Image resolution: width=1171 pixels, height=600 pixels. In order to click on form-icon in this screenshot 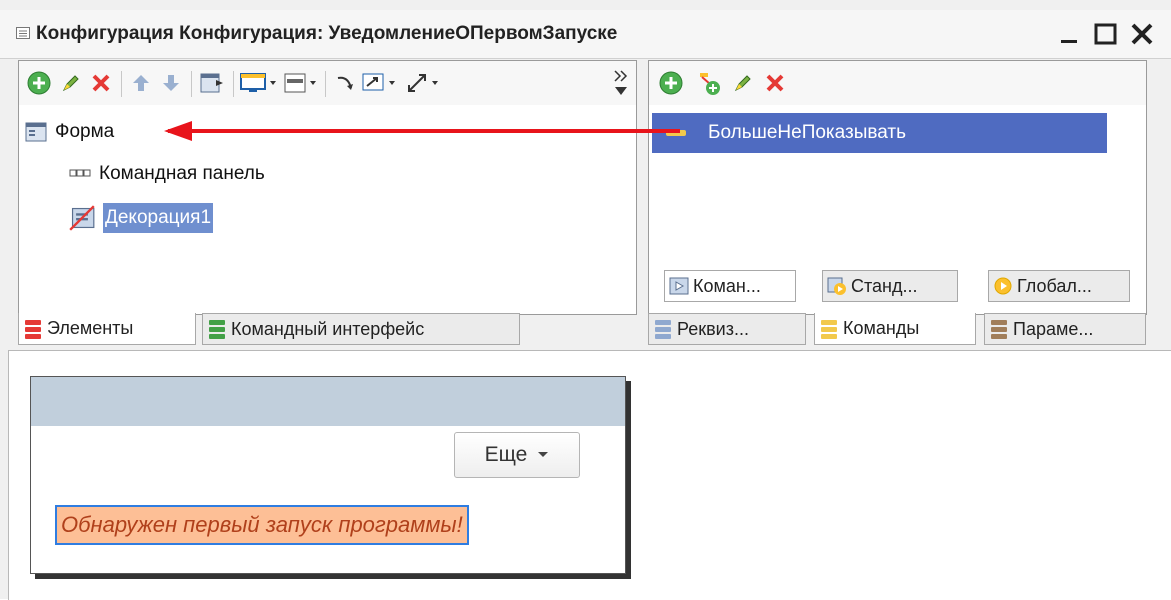, I will do `click(36, 132)`.